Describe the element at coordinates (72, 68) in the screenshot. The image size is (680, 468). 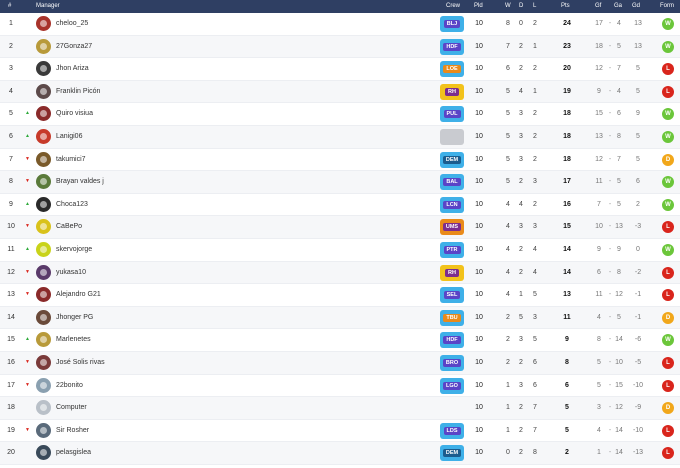
I see `manager-name: Jhon Ariza` at that location.